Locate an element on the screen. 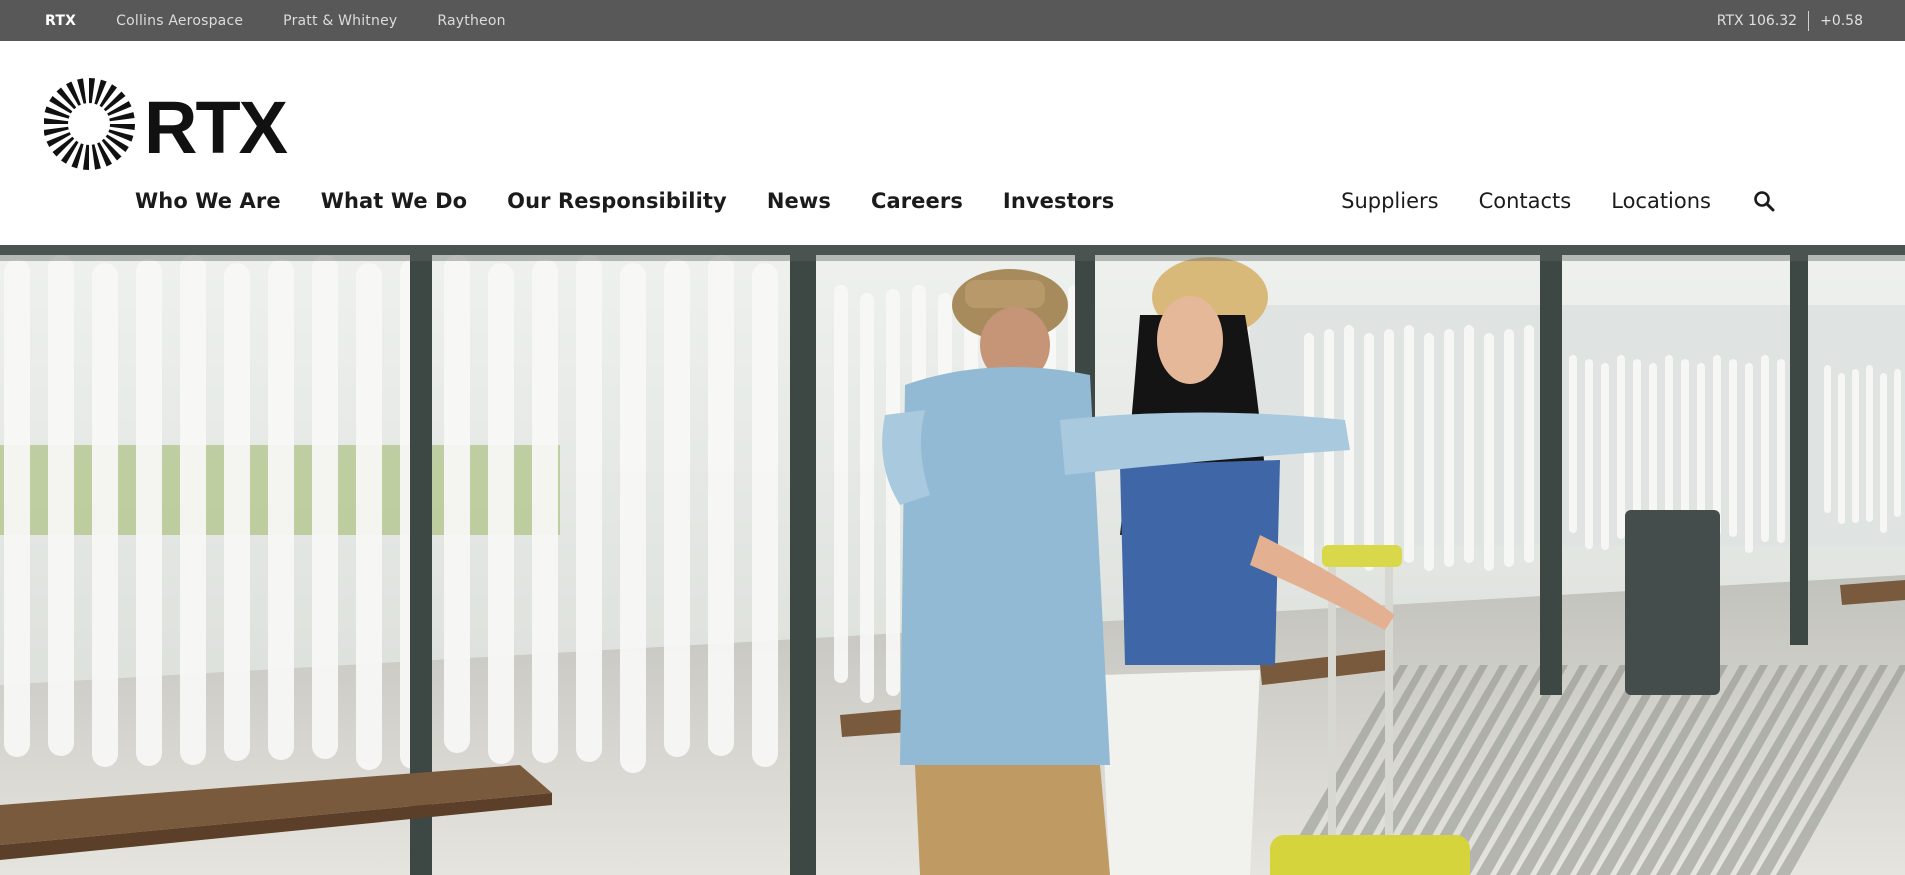  search-icon is located at coordinates (1764, 201).